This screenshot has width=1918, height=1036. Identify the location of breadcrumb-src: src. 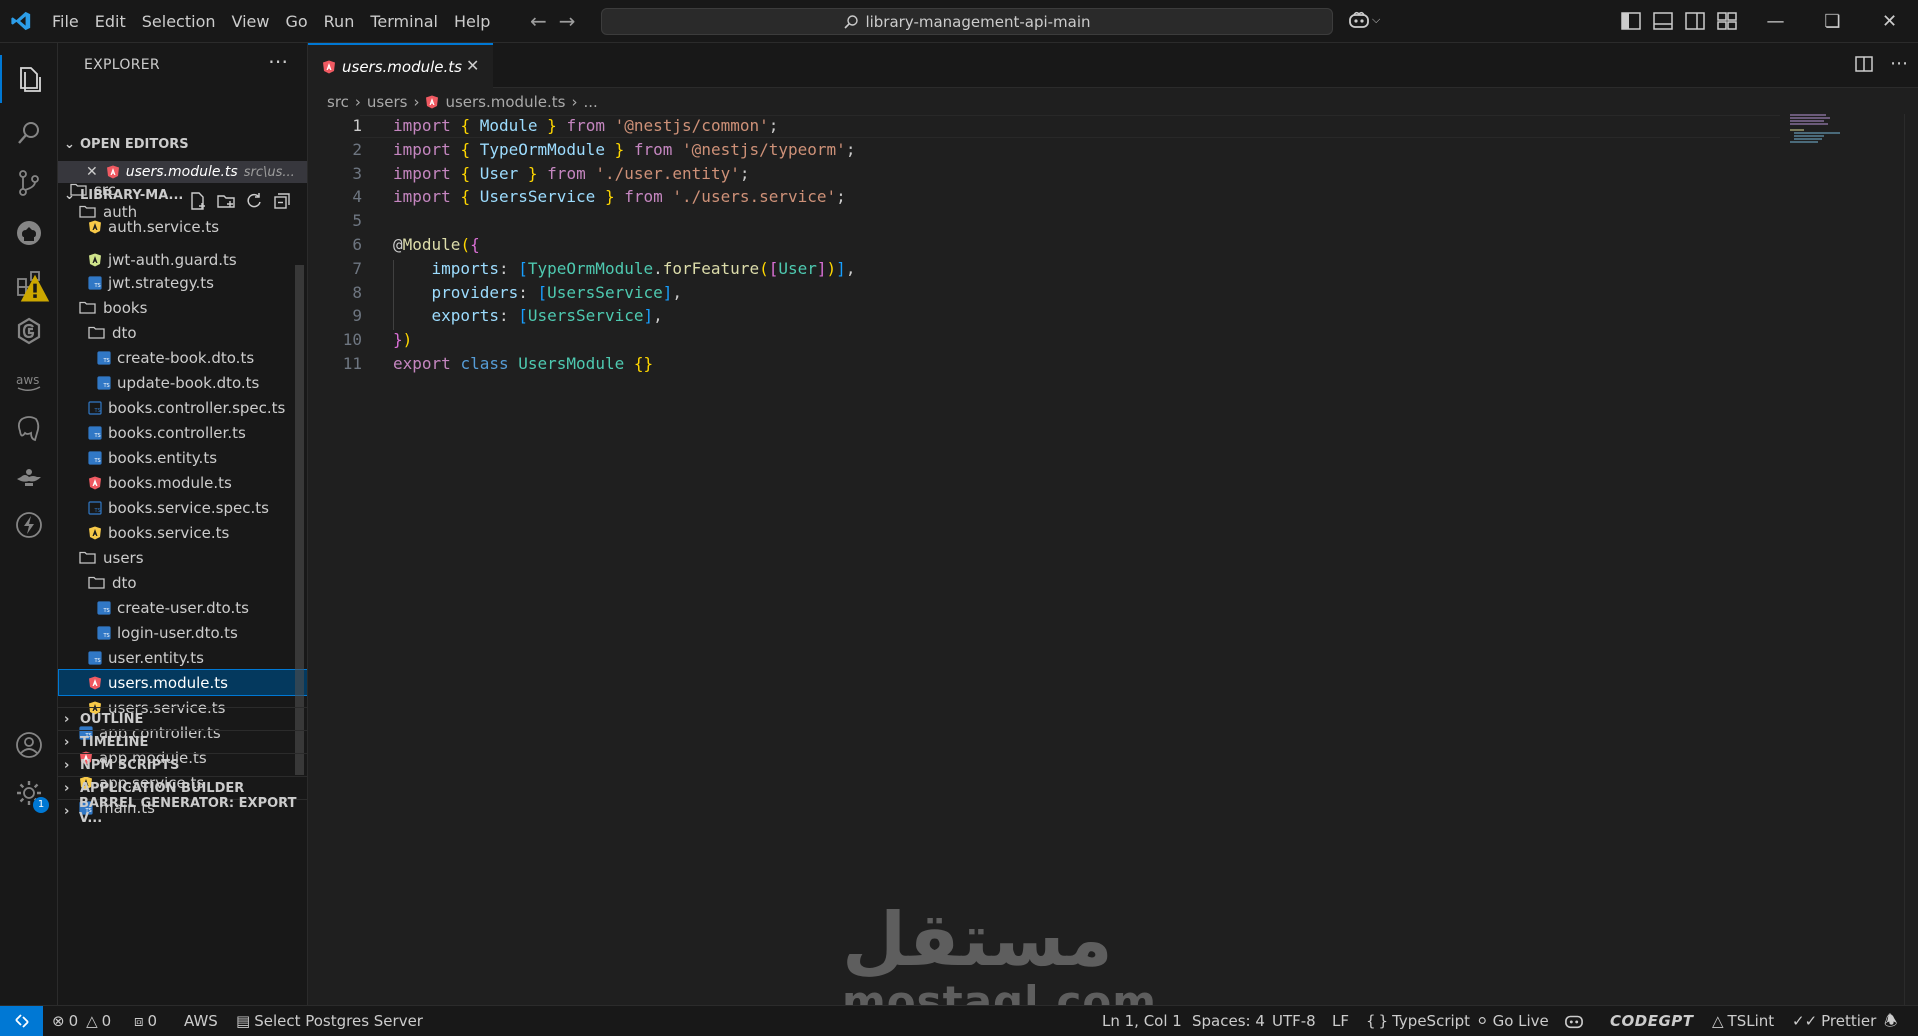
(338, 102).